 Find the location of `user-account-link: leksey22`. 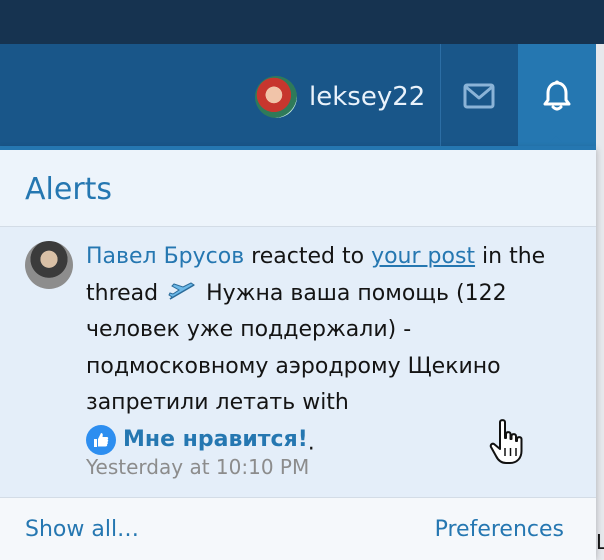

user-account-link: leksey22 is located at coordinates (340, 97).